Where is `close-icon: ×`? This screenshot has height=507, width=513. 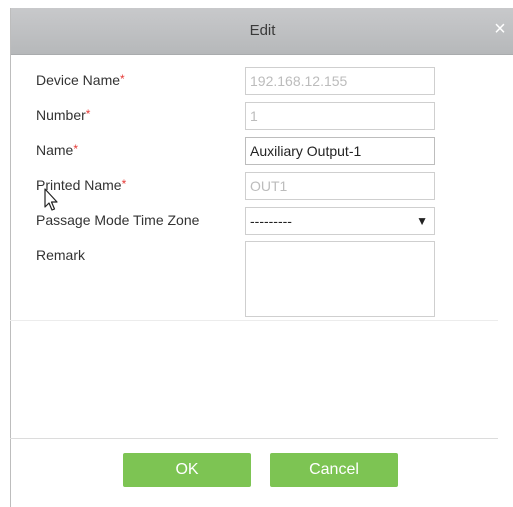 close-icon: × is located at coordinates (500, 29).